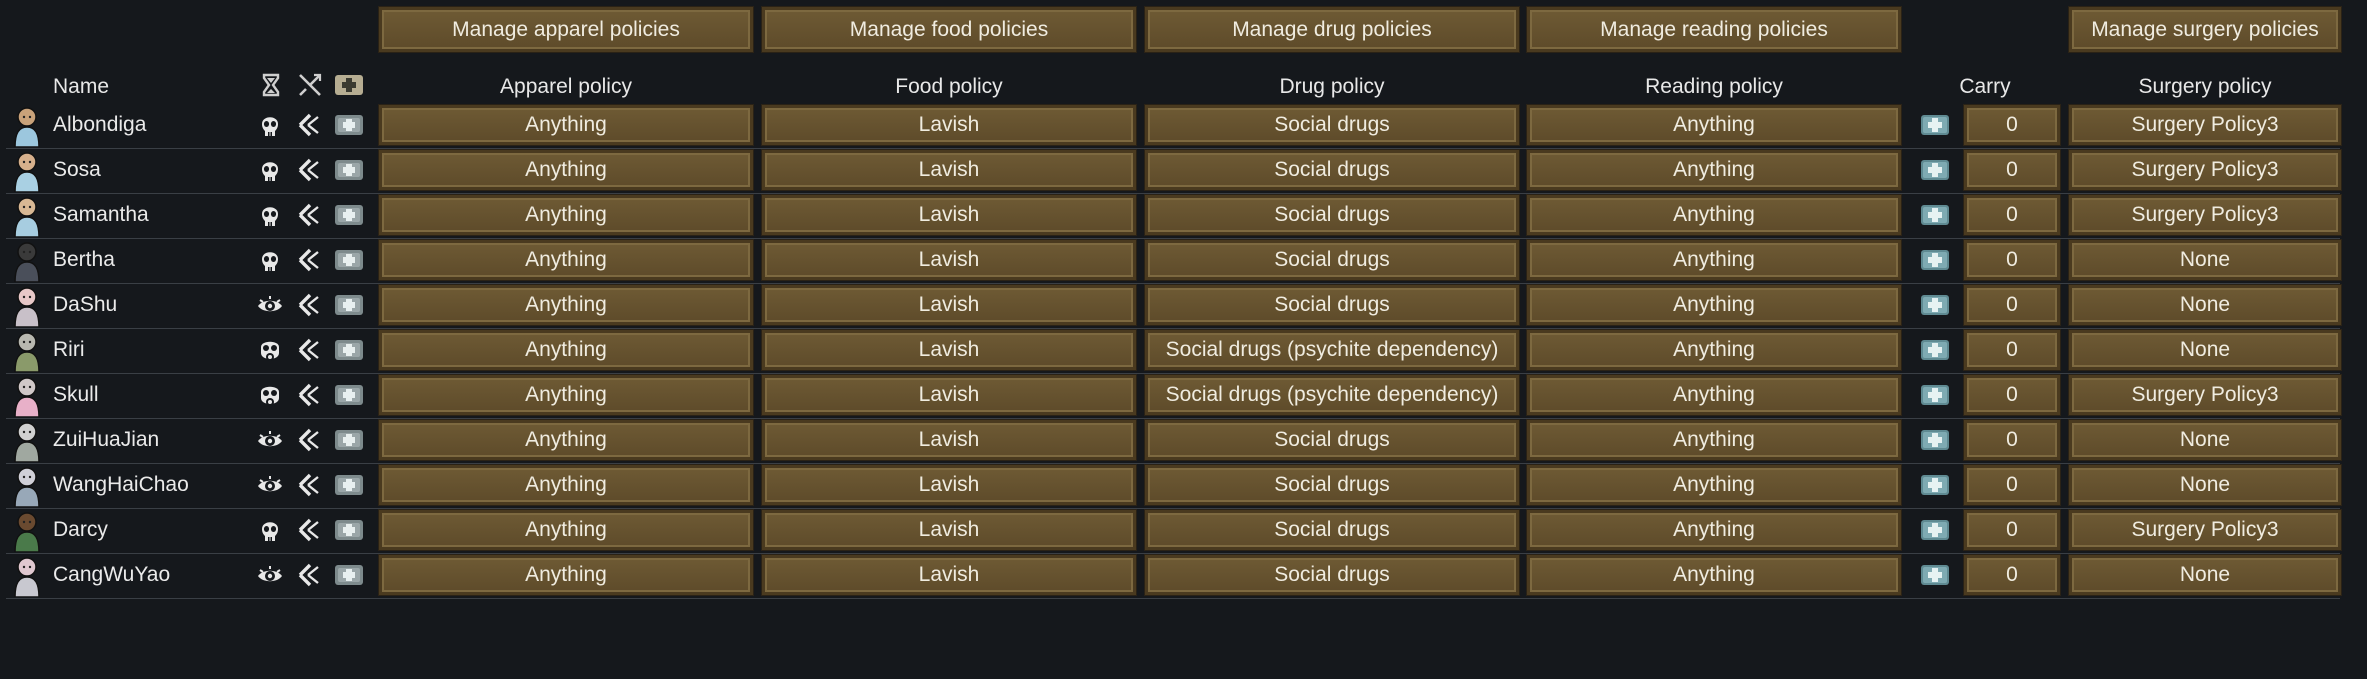 Image resolution: width=2367 pixels, height=679 pixels. Describe the element at coordinates (1332, 29) in the screenshot. I see `manage-drug-policies-button: Manage drug policies` at that location.